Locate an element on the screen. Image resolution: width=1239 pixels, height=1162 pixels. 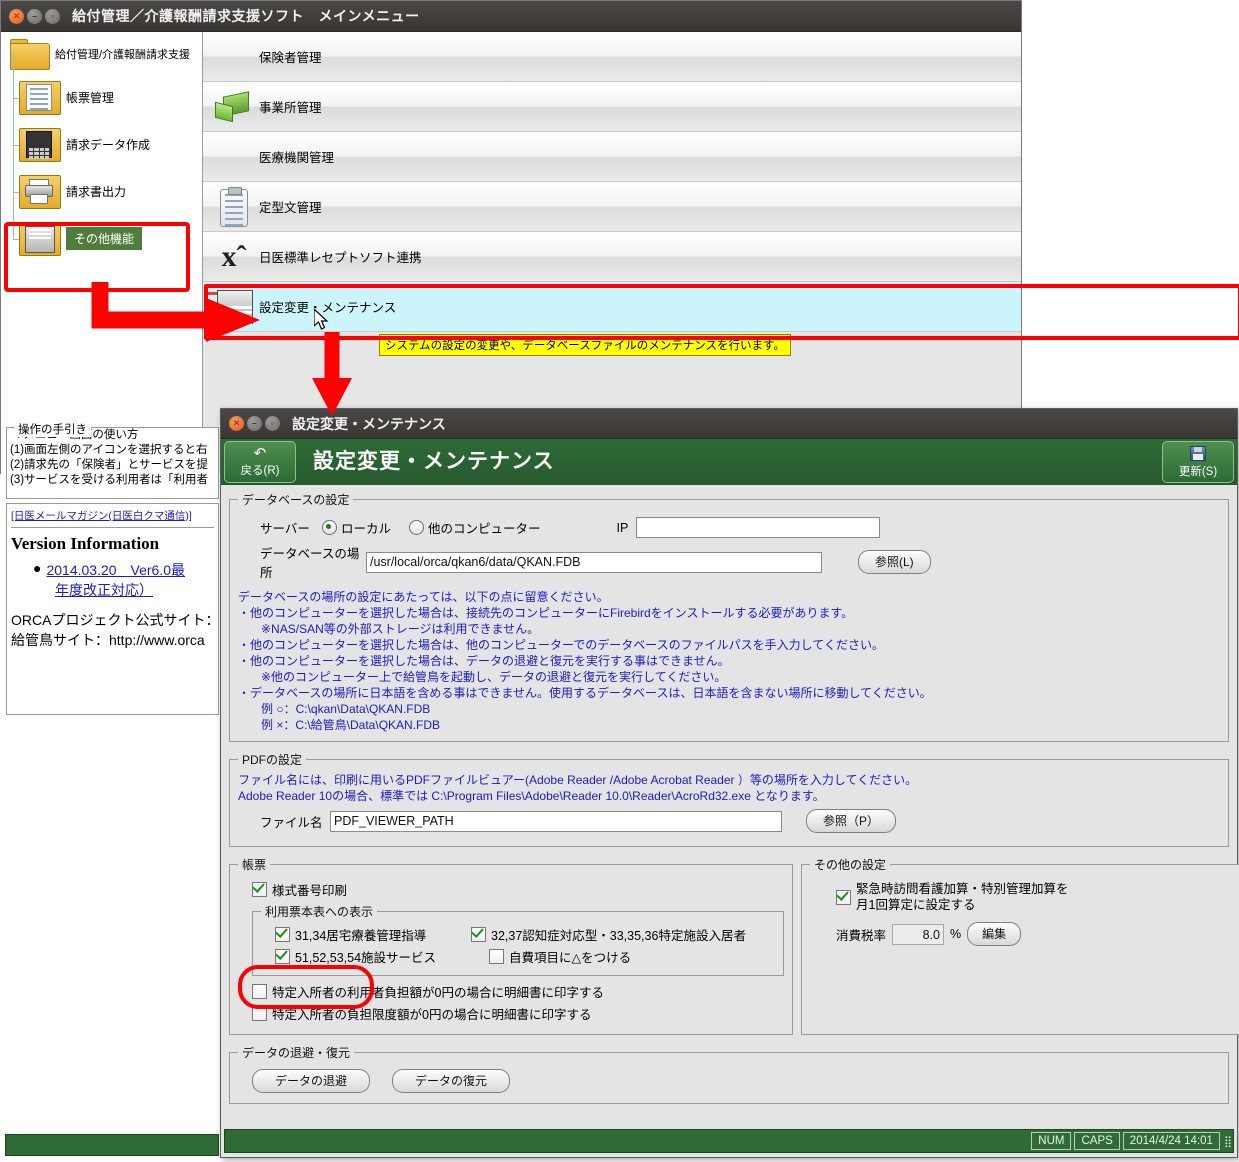
sidebar-item-sonota: その他機能 is located at coordinates (101, 226).